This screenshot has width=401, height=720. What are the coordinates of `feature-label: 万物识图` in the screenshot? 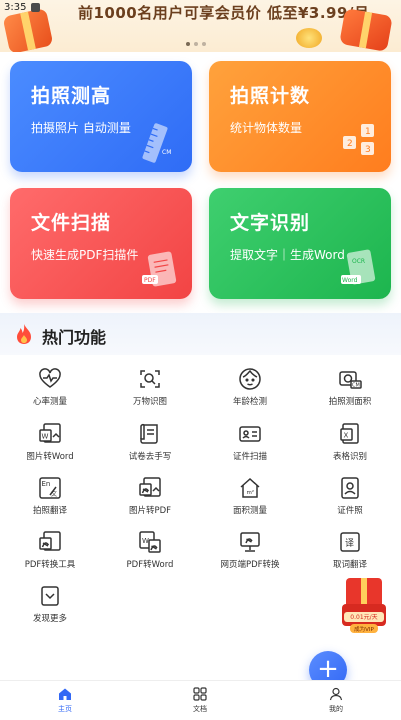 It's located at (149, 402).